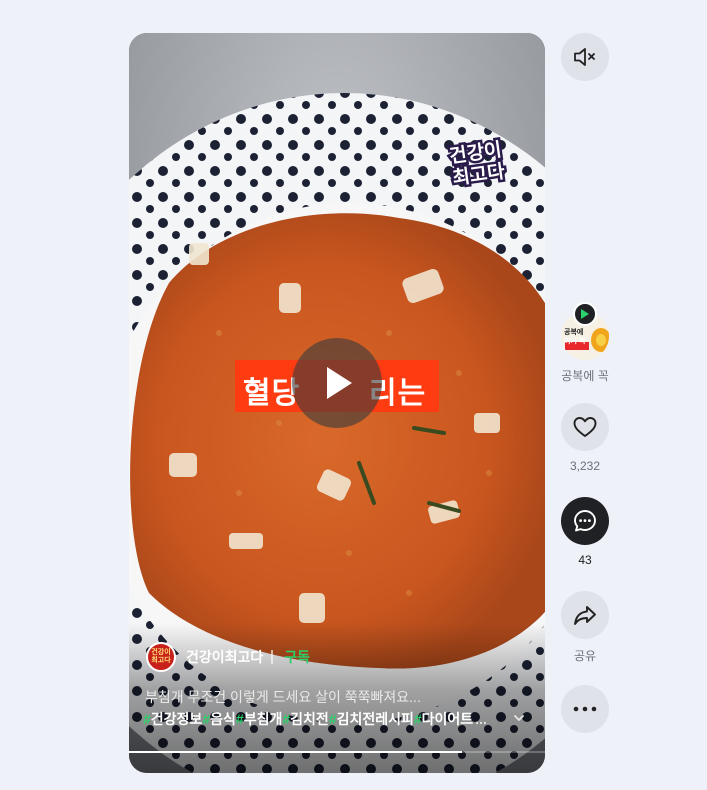 The height and width of the screenshot is (790, 707). What do you see at coordinates (161, 652) in the screenshot?
I see `avatar-text-1: 건강이` at bounding box center [161, 652].